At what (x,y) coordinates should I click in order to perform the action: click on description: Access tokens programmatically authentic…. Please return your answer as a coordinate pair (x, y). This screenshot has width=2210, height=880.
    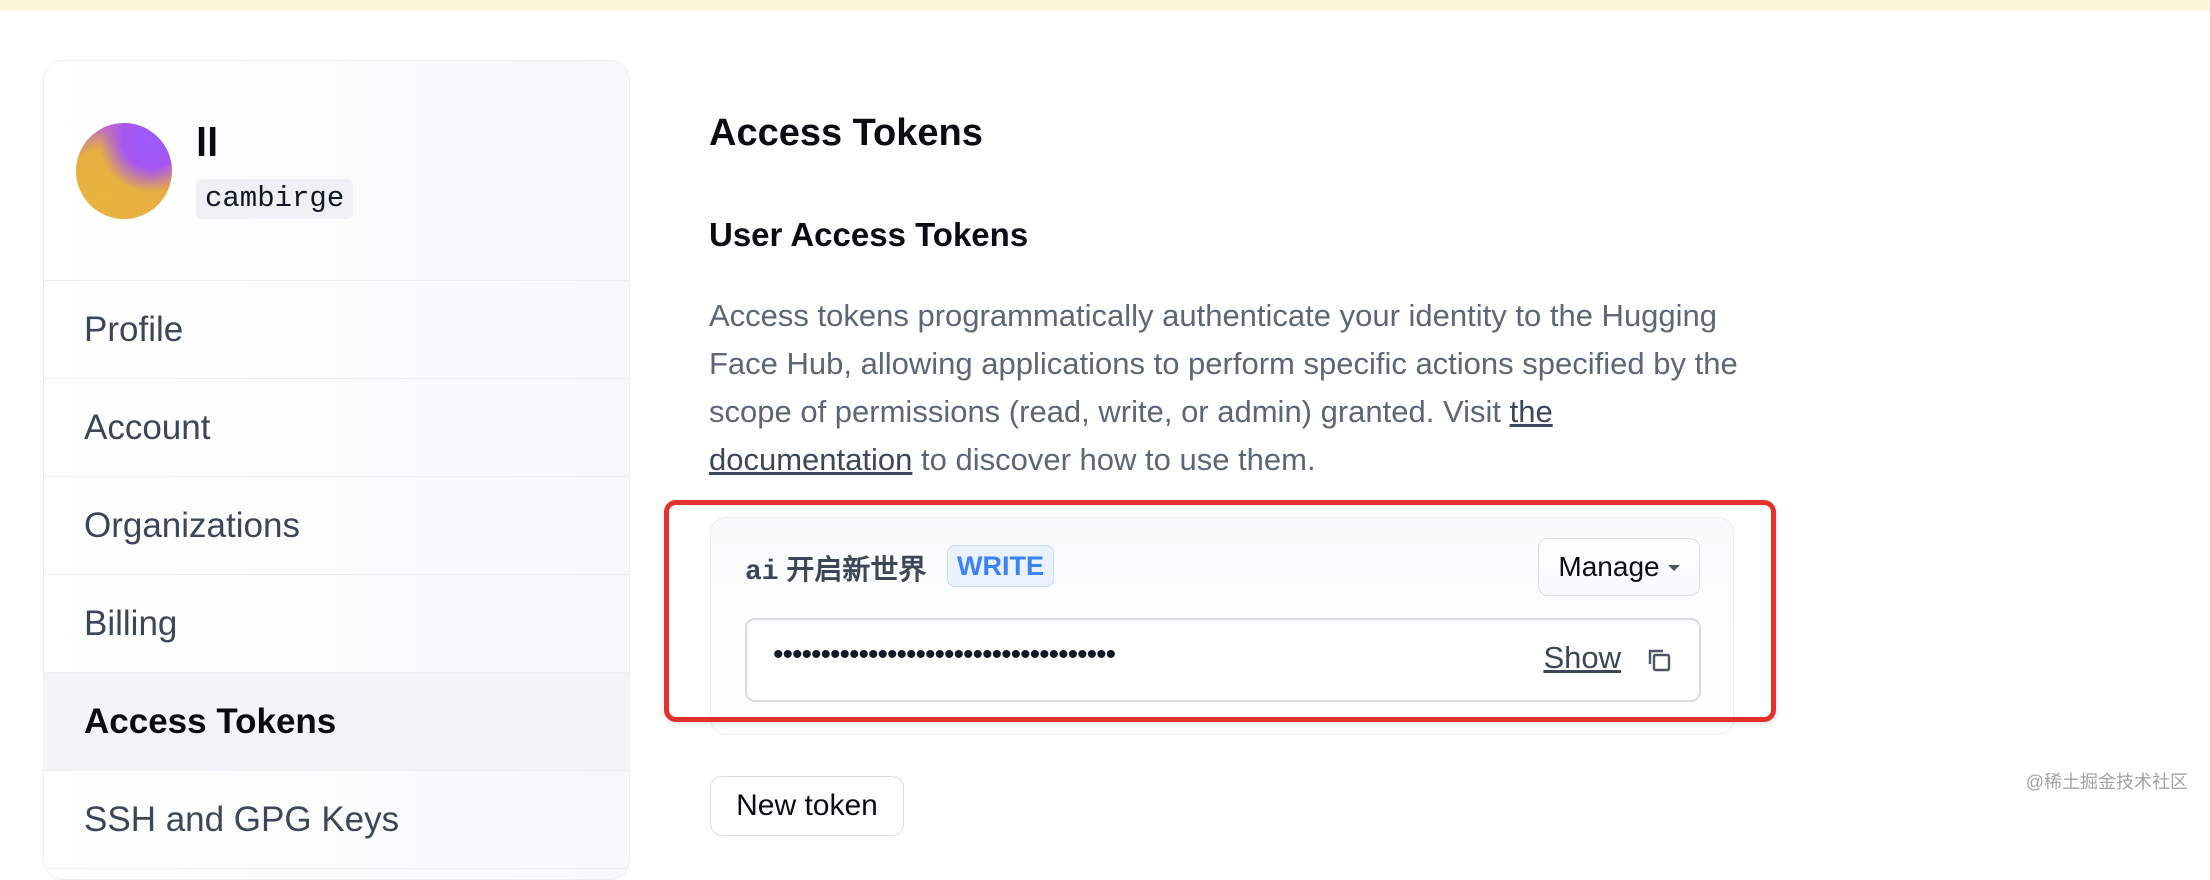
    Looking at the image, I should click on (1224, 388).